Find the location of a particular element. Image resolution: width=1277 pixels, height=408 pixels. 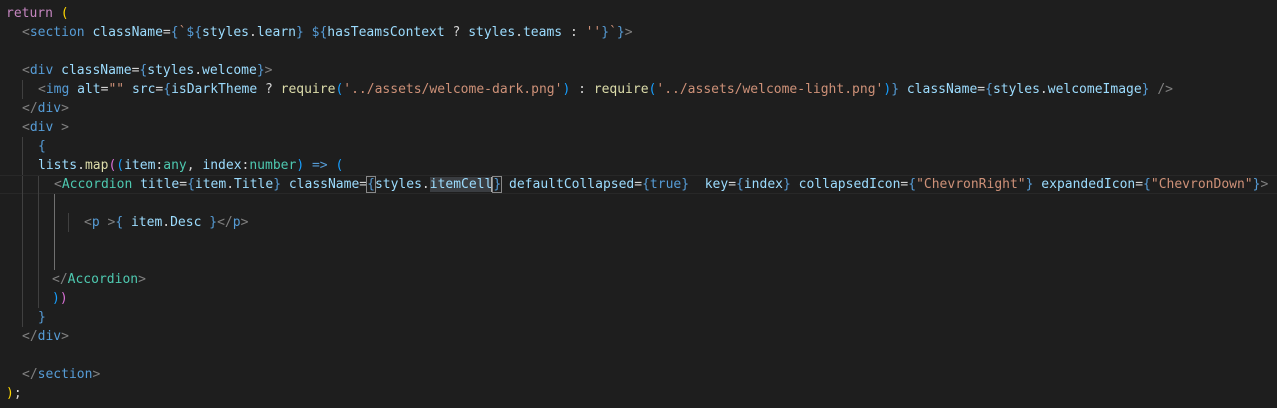

code-token: Desc is located at coordinates (186, 222).